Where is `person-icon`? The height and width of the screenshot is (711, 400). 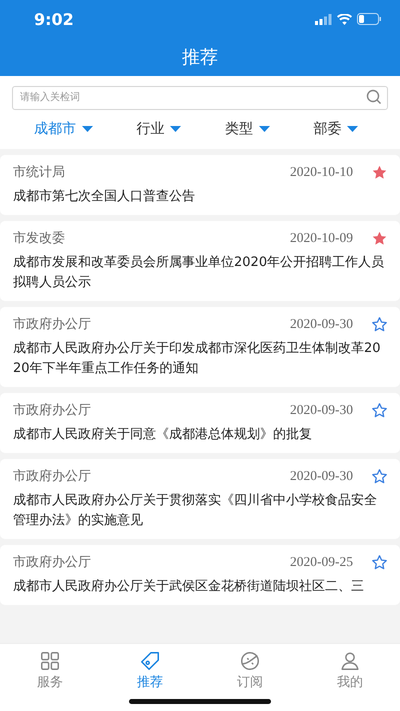
person-icon is located at coordinates (350, 661).